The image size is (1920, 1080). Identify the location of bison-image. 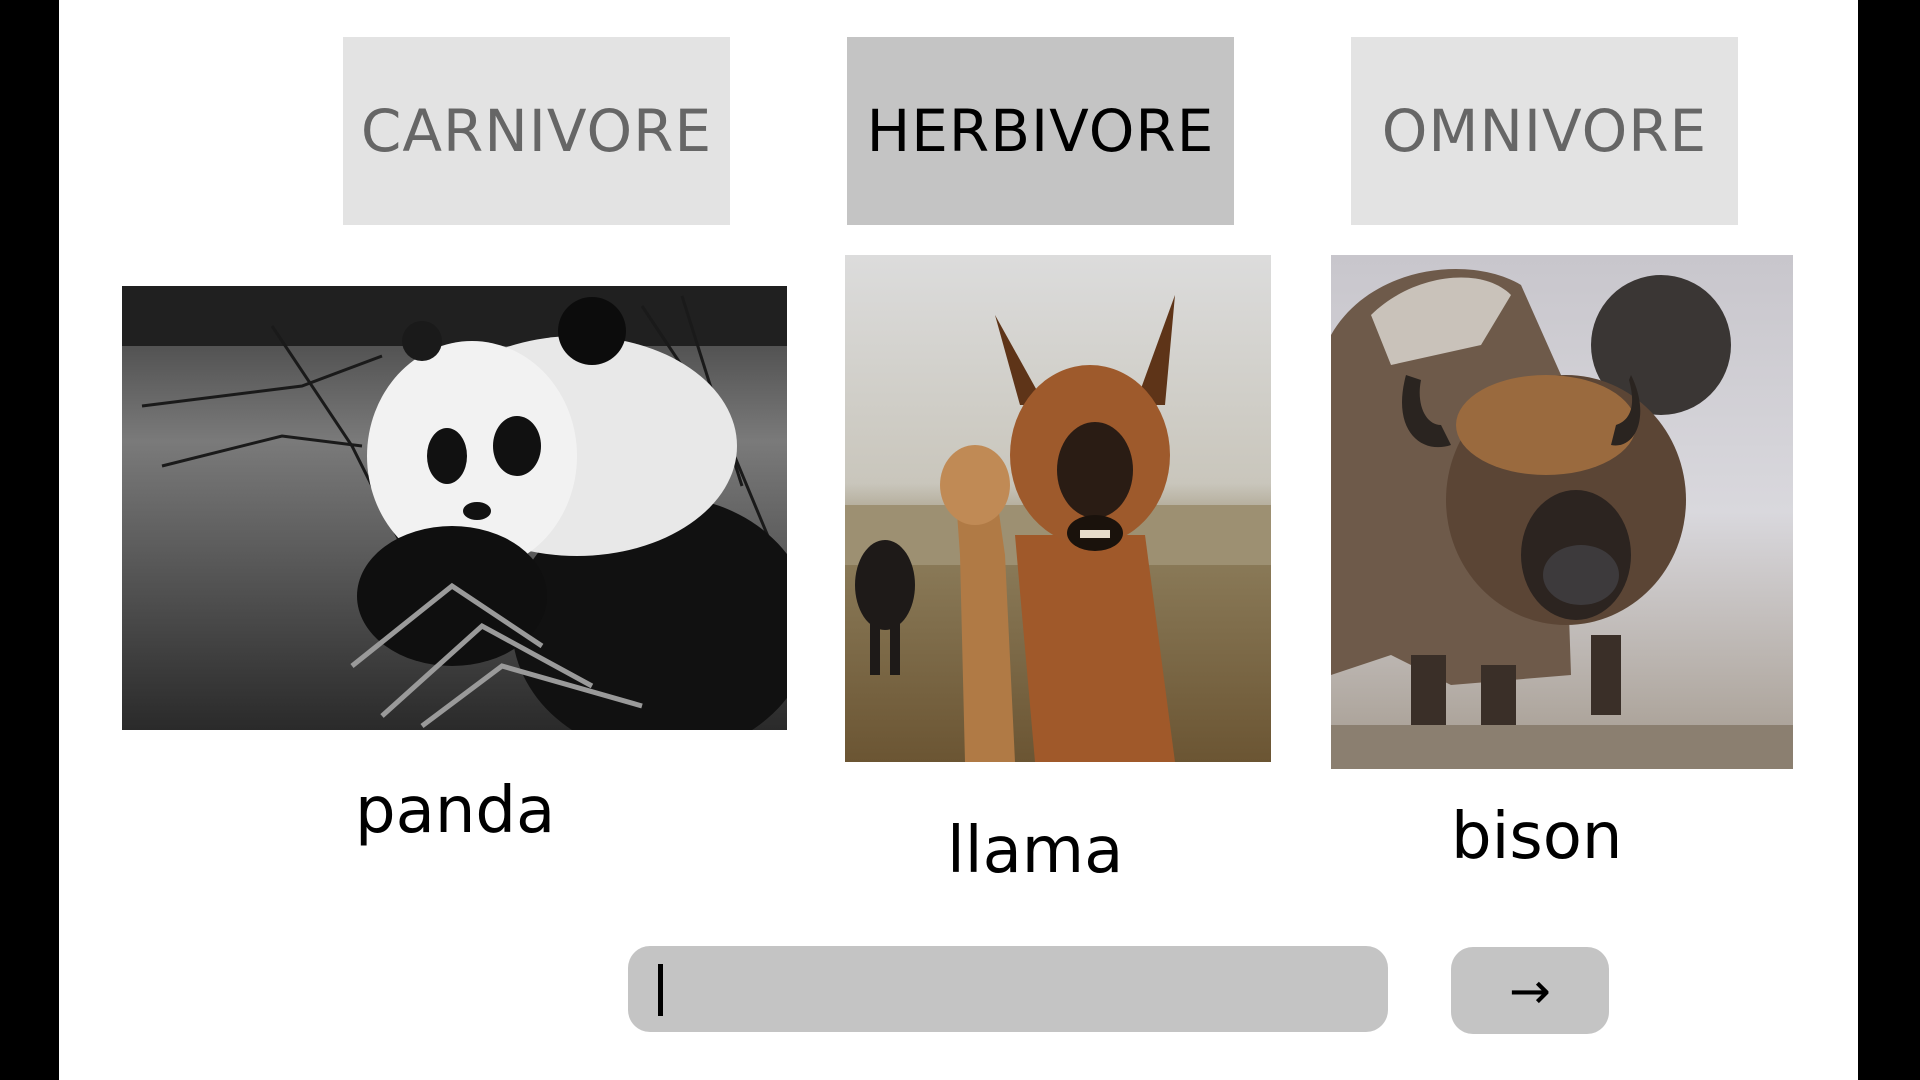
(1562, 512).